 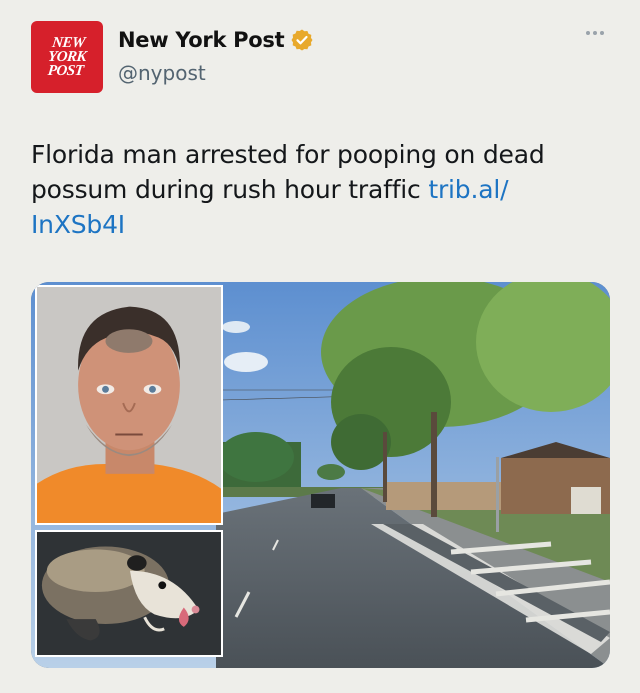 I want to click on handle: @nypost, so click(x=162, y=73).